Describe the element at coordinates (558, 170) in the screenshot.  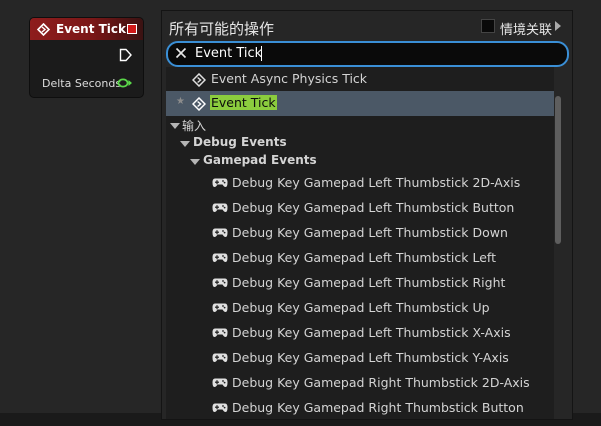
I see `list-scrollbar` at that location.